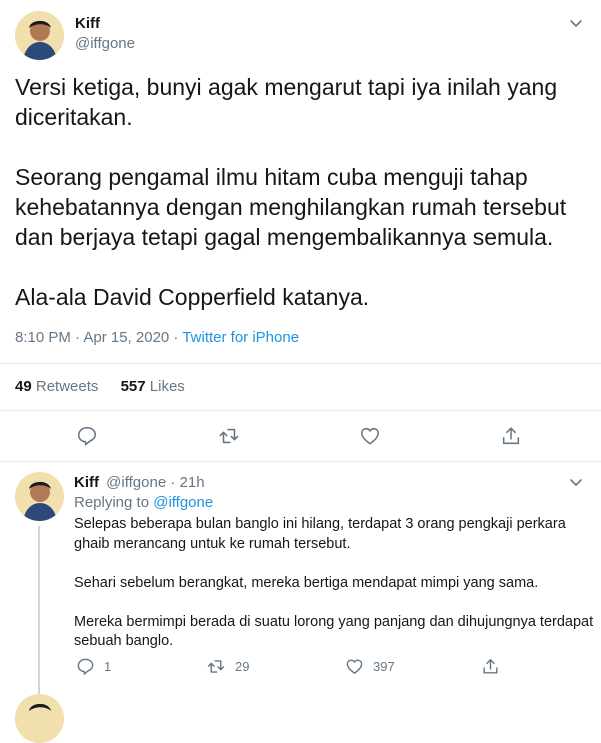 This screenshot has width=601, height=743. I want to click on tweet-timestamp: 8:10 PM · Apr 15, 2020 ·, so click(98, 337).